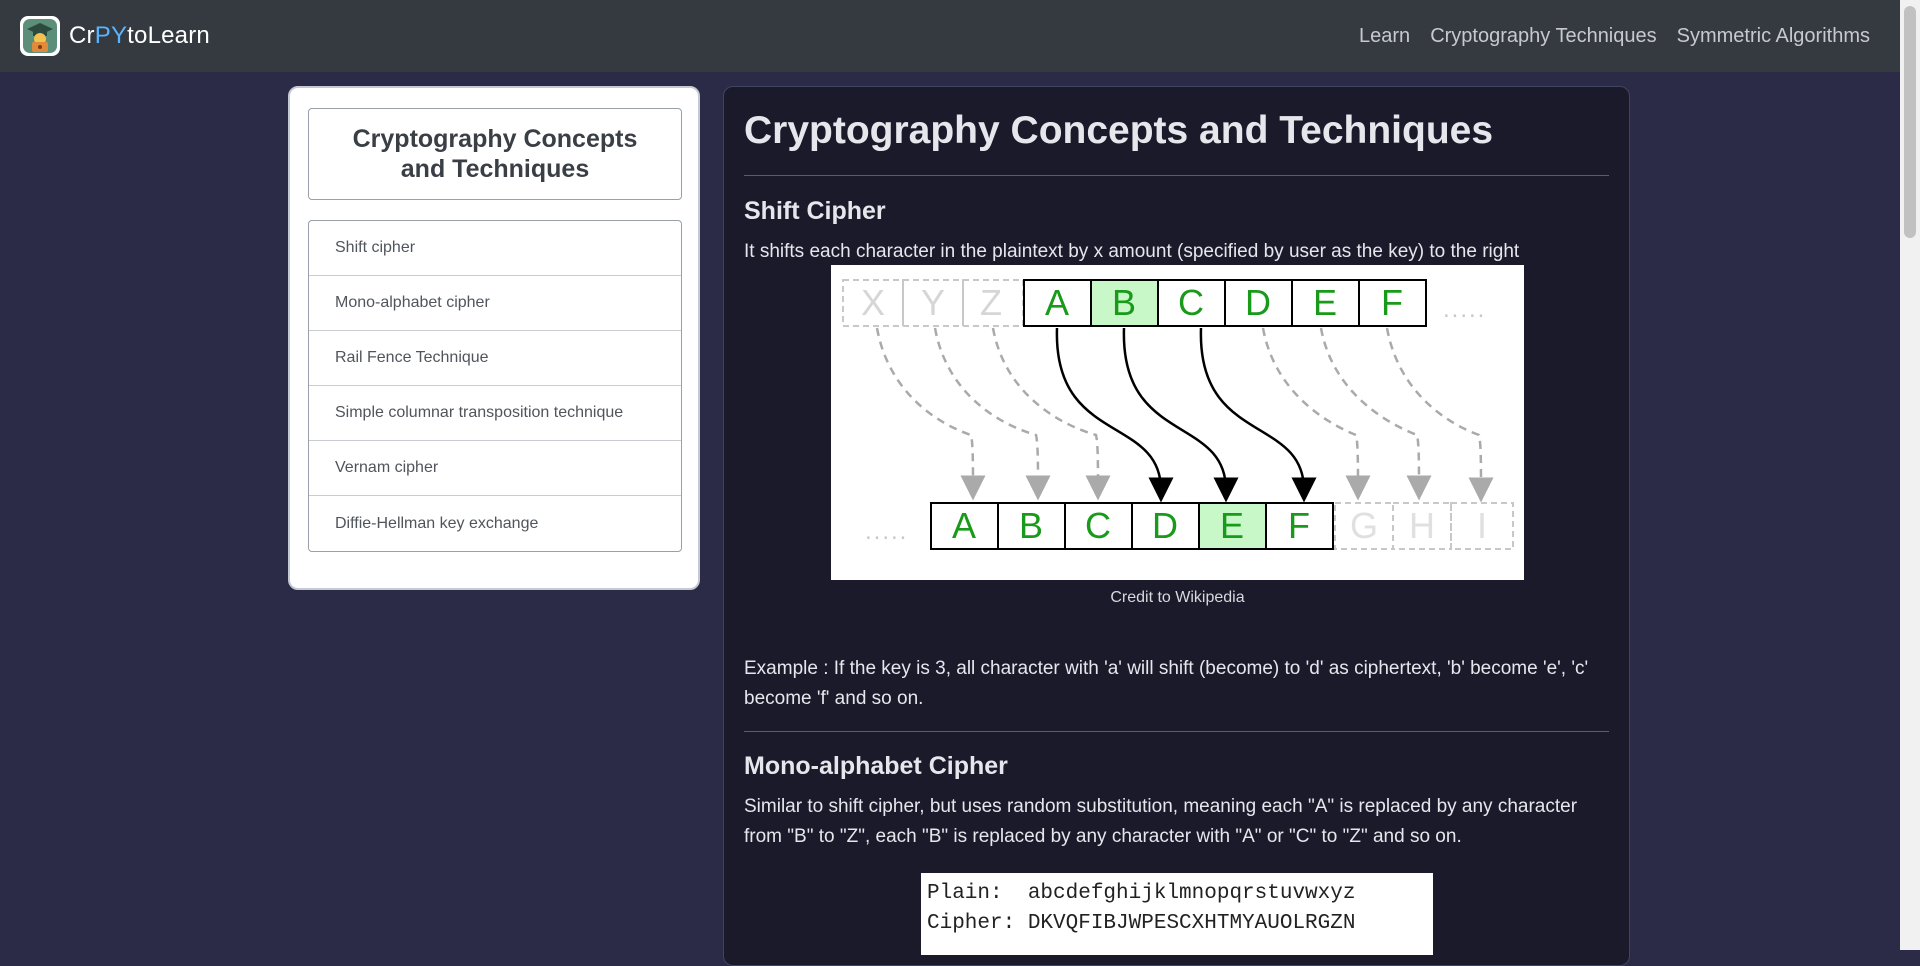 This screenshot has height=966, width=1920. I want to click on page-scrollbar, so click(1910, 475).